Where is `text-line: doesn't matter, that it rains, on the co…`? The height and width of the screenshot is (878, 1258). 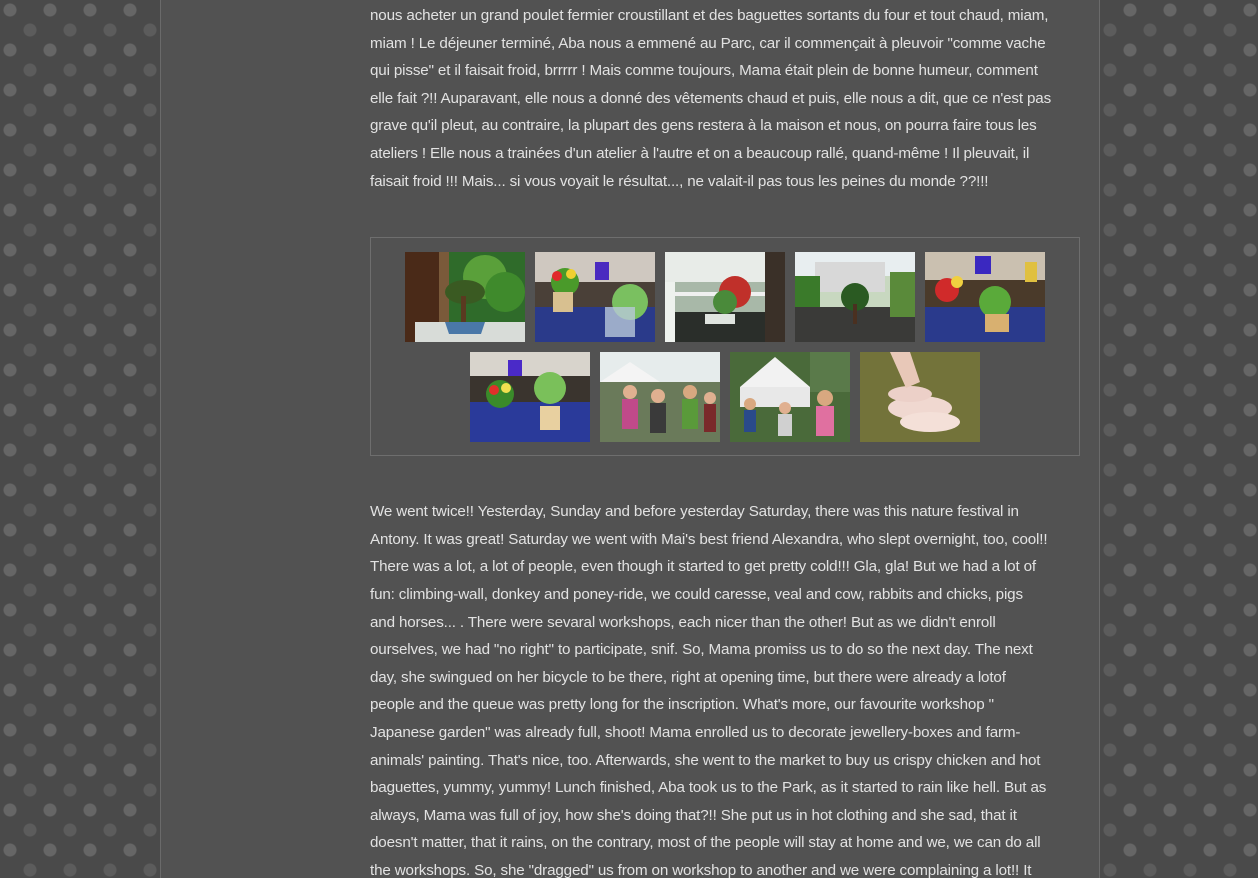 text-line: doesn't matter, that it rains, on the co… is located at coordinates (705, 843).